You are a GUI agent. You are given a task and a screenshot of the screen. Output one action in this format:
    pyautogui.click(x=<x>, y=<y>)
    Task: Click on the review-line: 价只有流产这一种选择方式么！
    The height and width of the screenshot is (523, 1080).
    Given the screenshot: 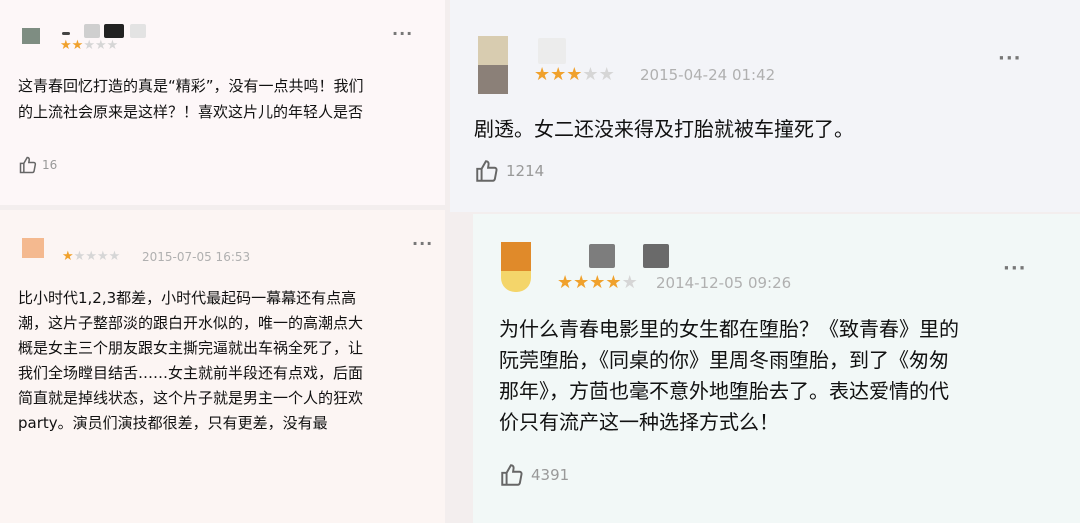 What is the action you would take?
    pyautogui.click(x=639, y=422)
    